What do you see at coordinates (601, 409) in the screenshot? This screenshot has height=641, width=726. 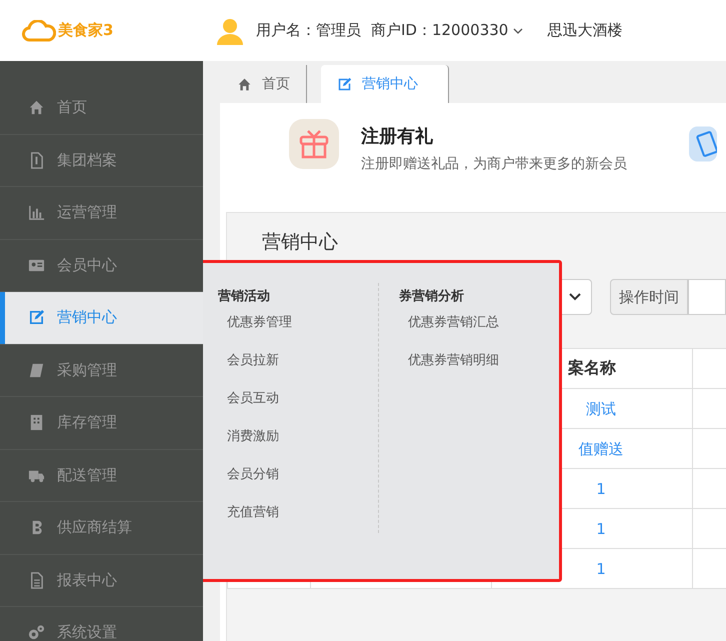 I see `table-link: 测试` at bounding box center [601, 409].